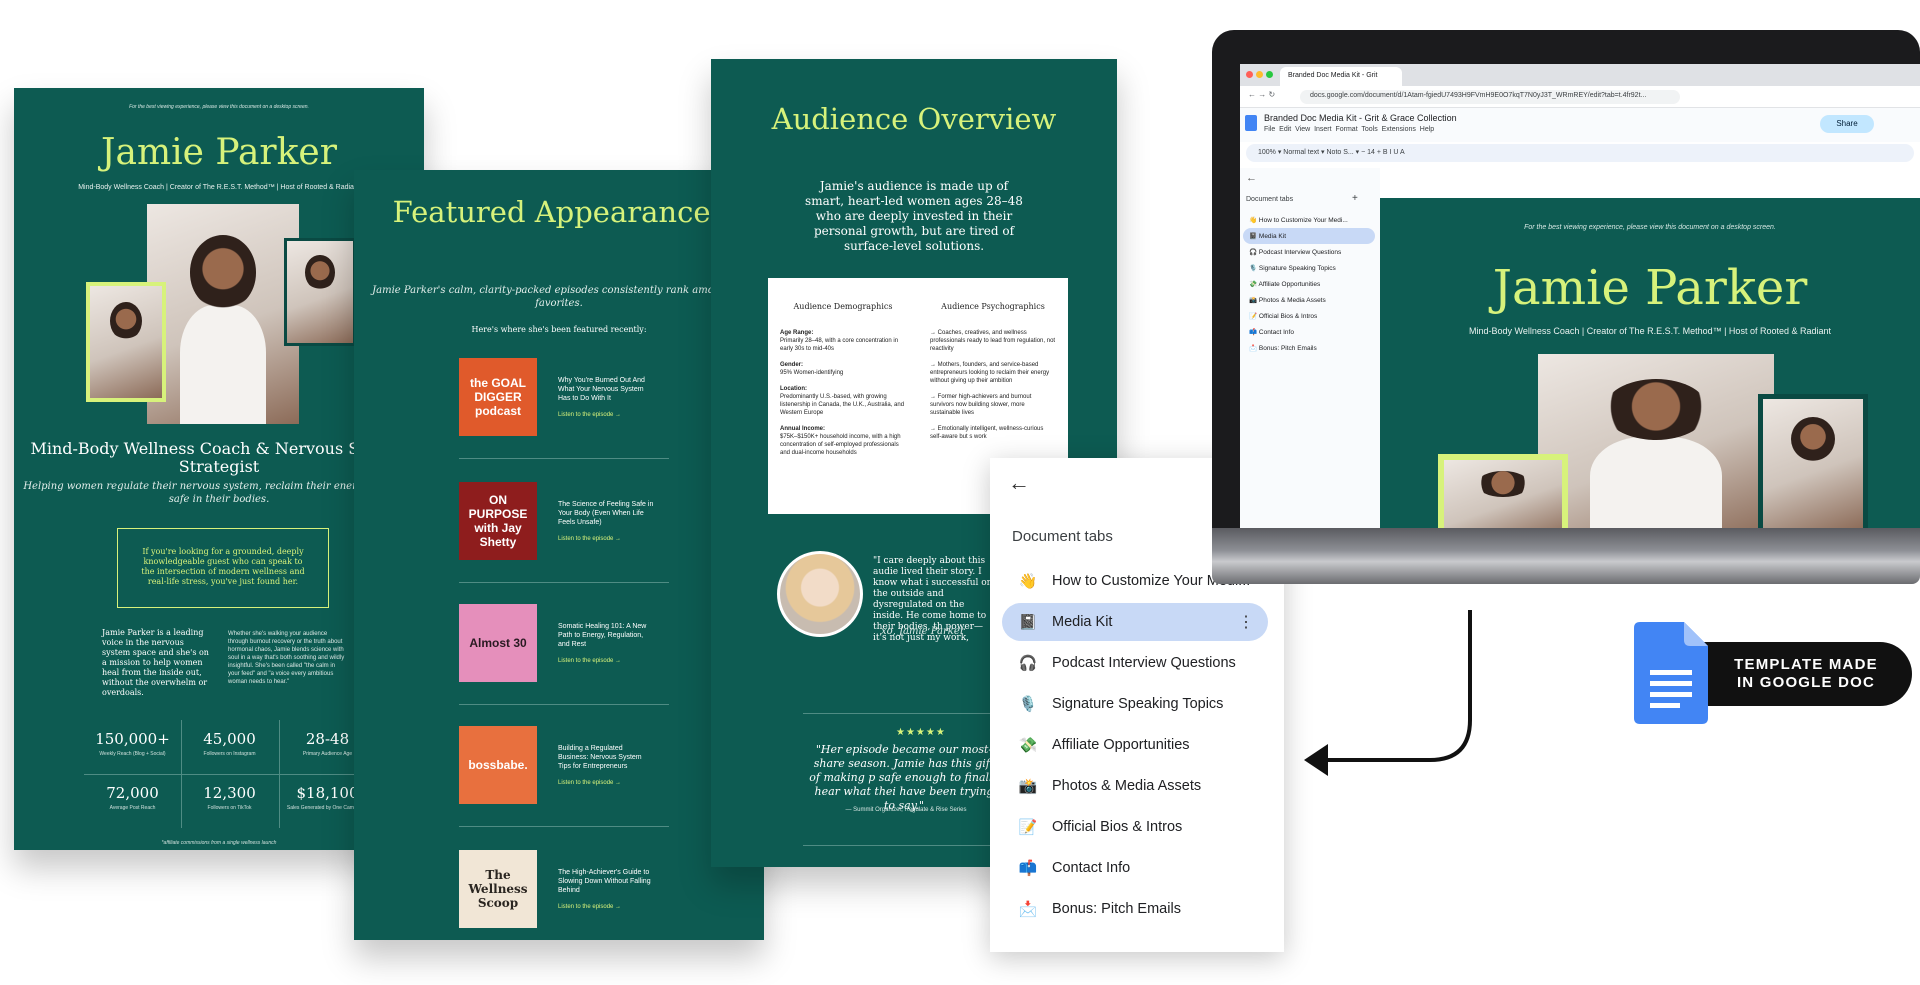  I want to click on stat-post-reach: 72,000 Average Post Reach, so click(132, 797).